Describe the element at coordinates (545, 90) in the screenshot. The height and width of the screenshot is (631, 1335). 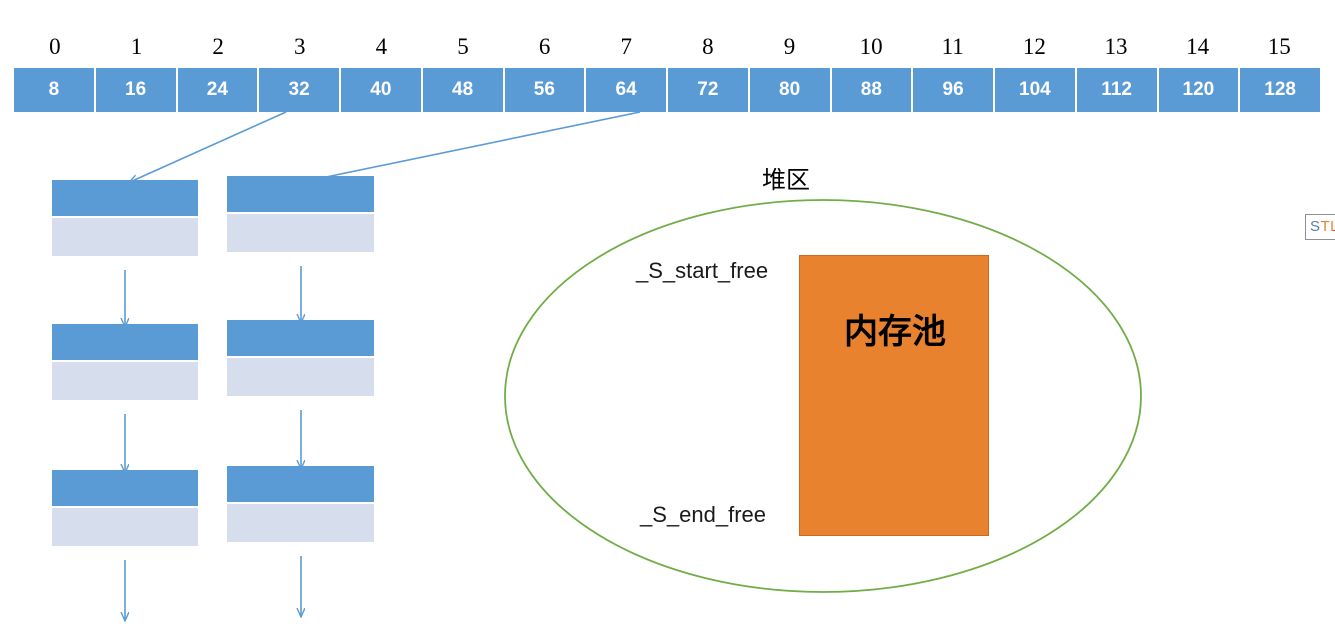
I see `free-list-cell-6: 56` at that location.